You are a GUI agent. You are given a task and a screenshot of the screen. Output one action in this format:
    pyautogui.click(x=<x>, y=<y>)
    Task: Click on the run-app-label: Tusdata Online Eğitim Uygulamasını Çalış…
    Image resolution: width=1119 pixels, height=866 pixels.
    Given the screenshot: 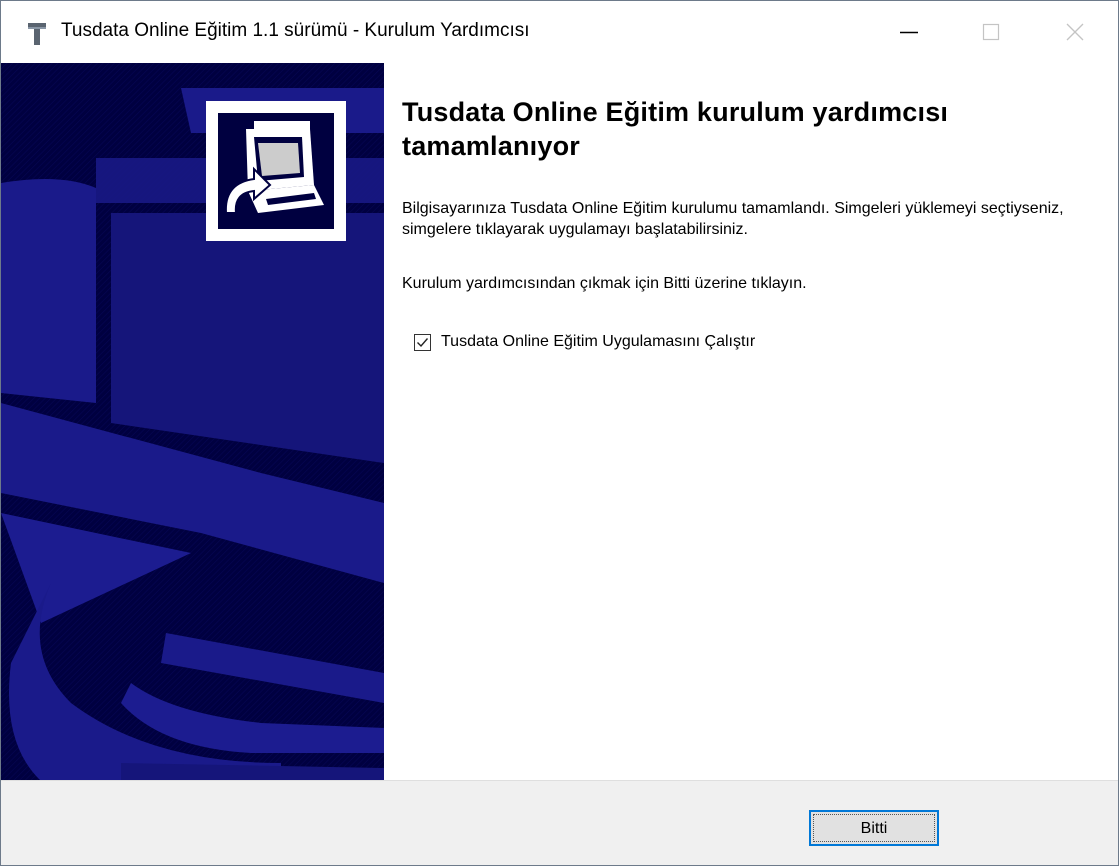 What is the action you would take?
    pyautogui.click(x=598, y=341)
    